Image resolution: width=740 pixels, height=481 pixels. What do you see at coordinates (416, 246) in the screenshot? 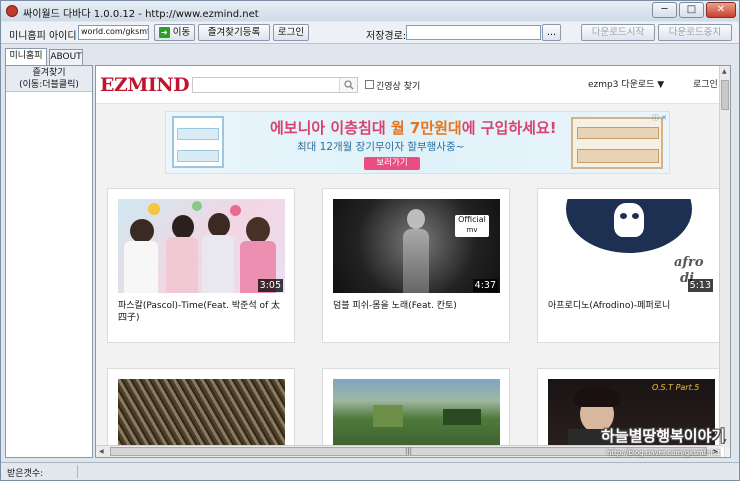
I see `video-thumbnail: Official mv 4:37` at bounding box center [416, 246].